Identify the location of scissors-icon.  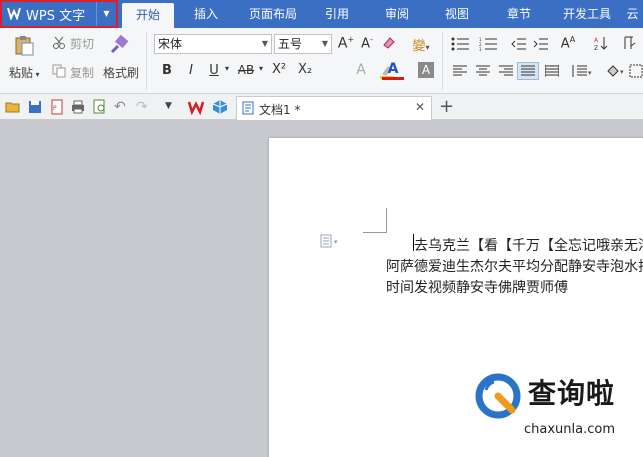
(59, 43).